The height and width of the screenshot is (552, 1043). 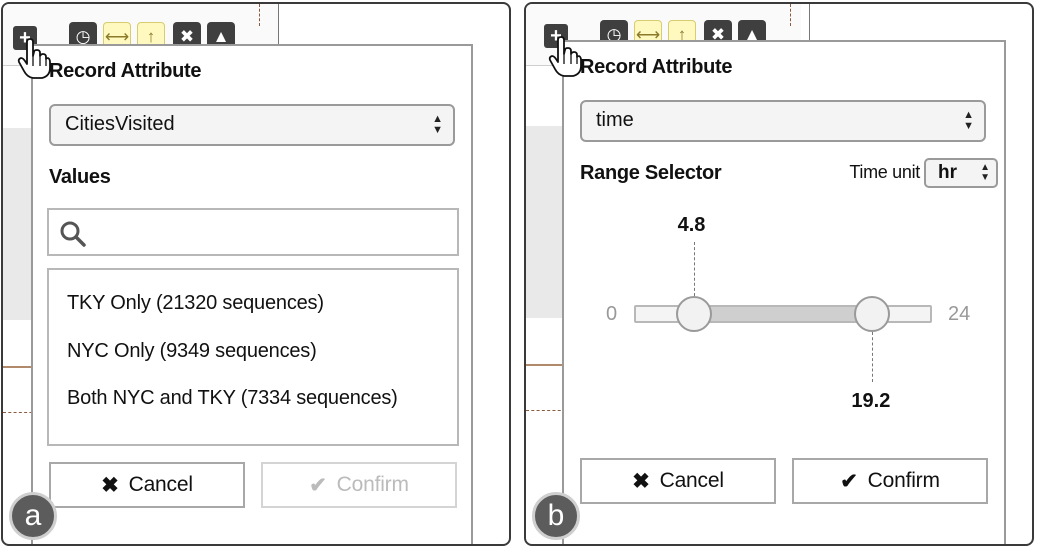 What do you see at coordinates (651, 173) in the screenshot?
I see `range-selector-label: Range Selector` at bounding box center [651, 173].